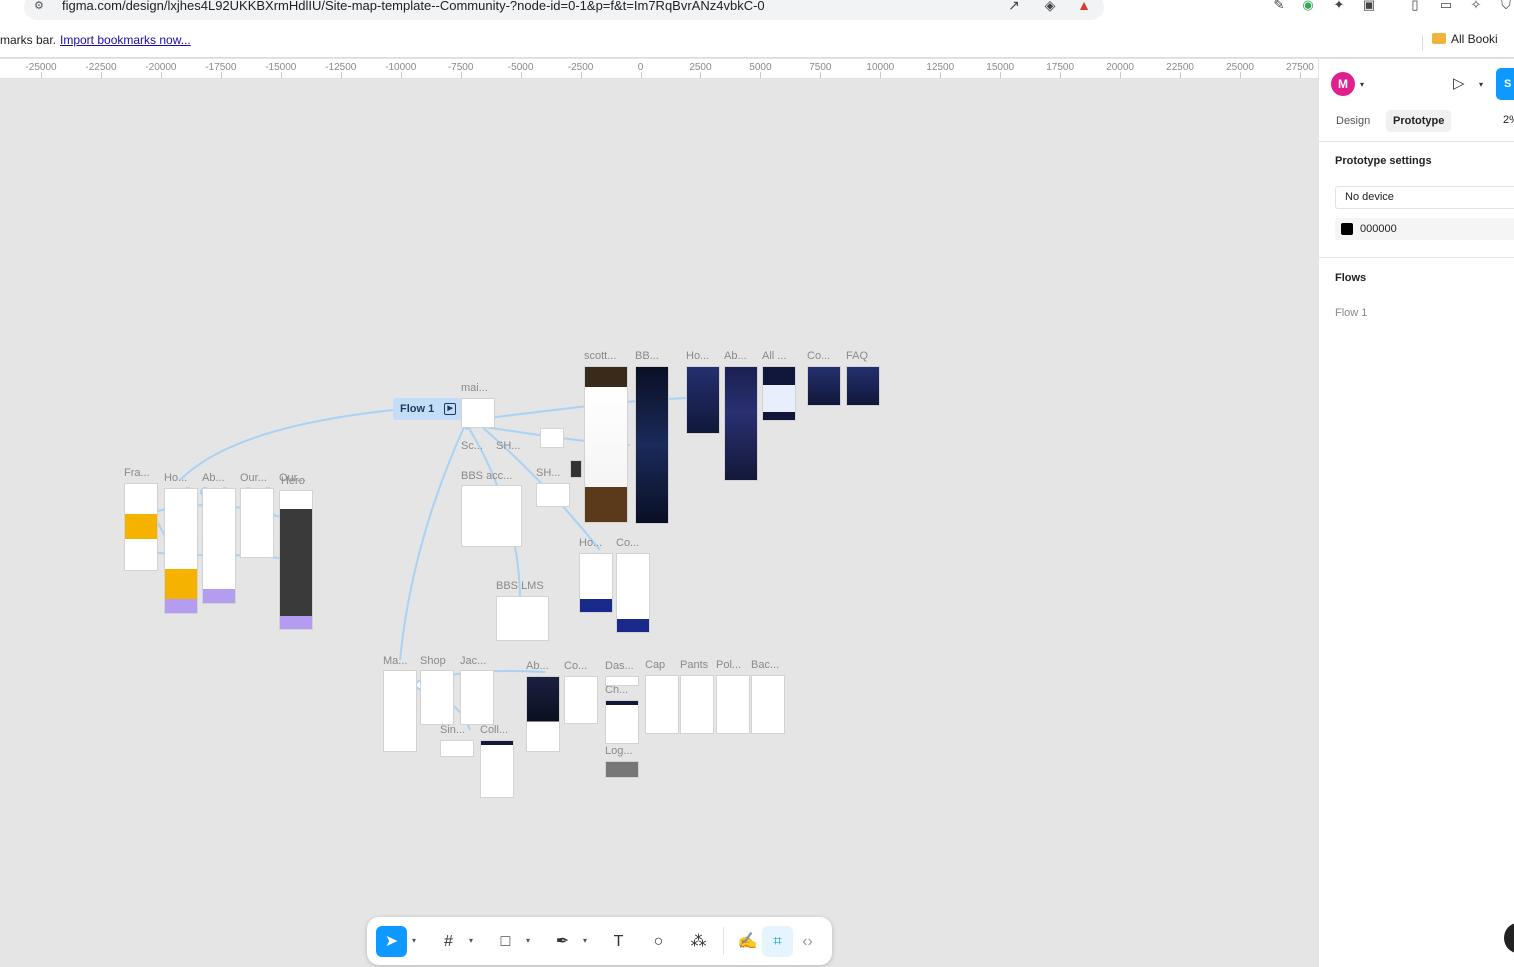 This screenshot has width=1514, height=967. Describe the element at coordinates (1424, 197) in the screenshot. I see `device-select: No device` at that location.